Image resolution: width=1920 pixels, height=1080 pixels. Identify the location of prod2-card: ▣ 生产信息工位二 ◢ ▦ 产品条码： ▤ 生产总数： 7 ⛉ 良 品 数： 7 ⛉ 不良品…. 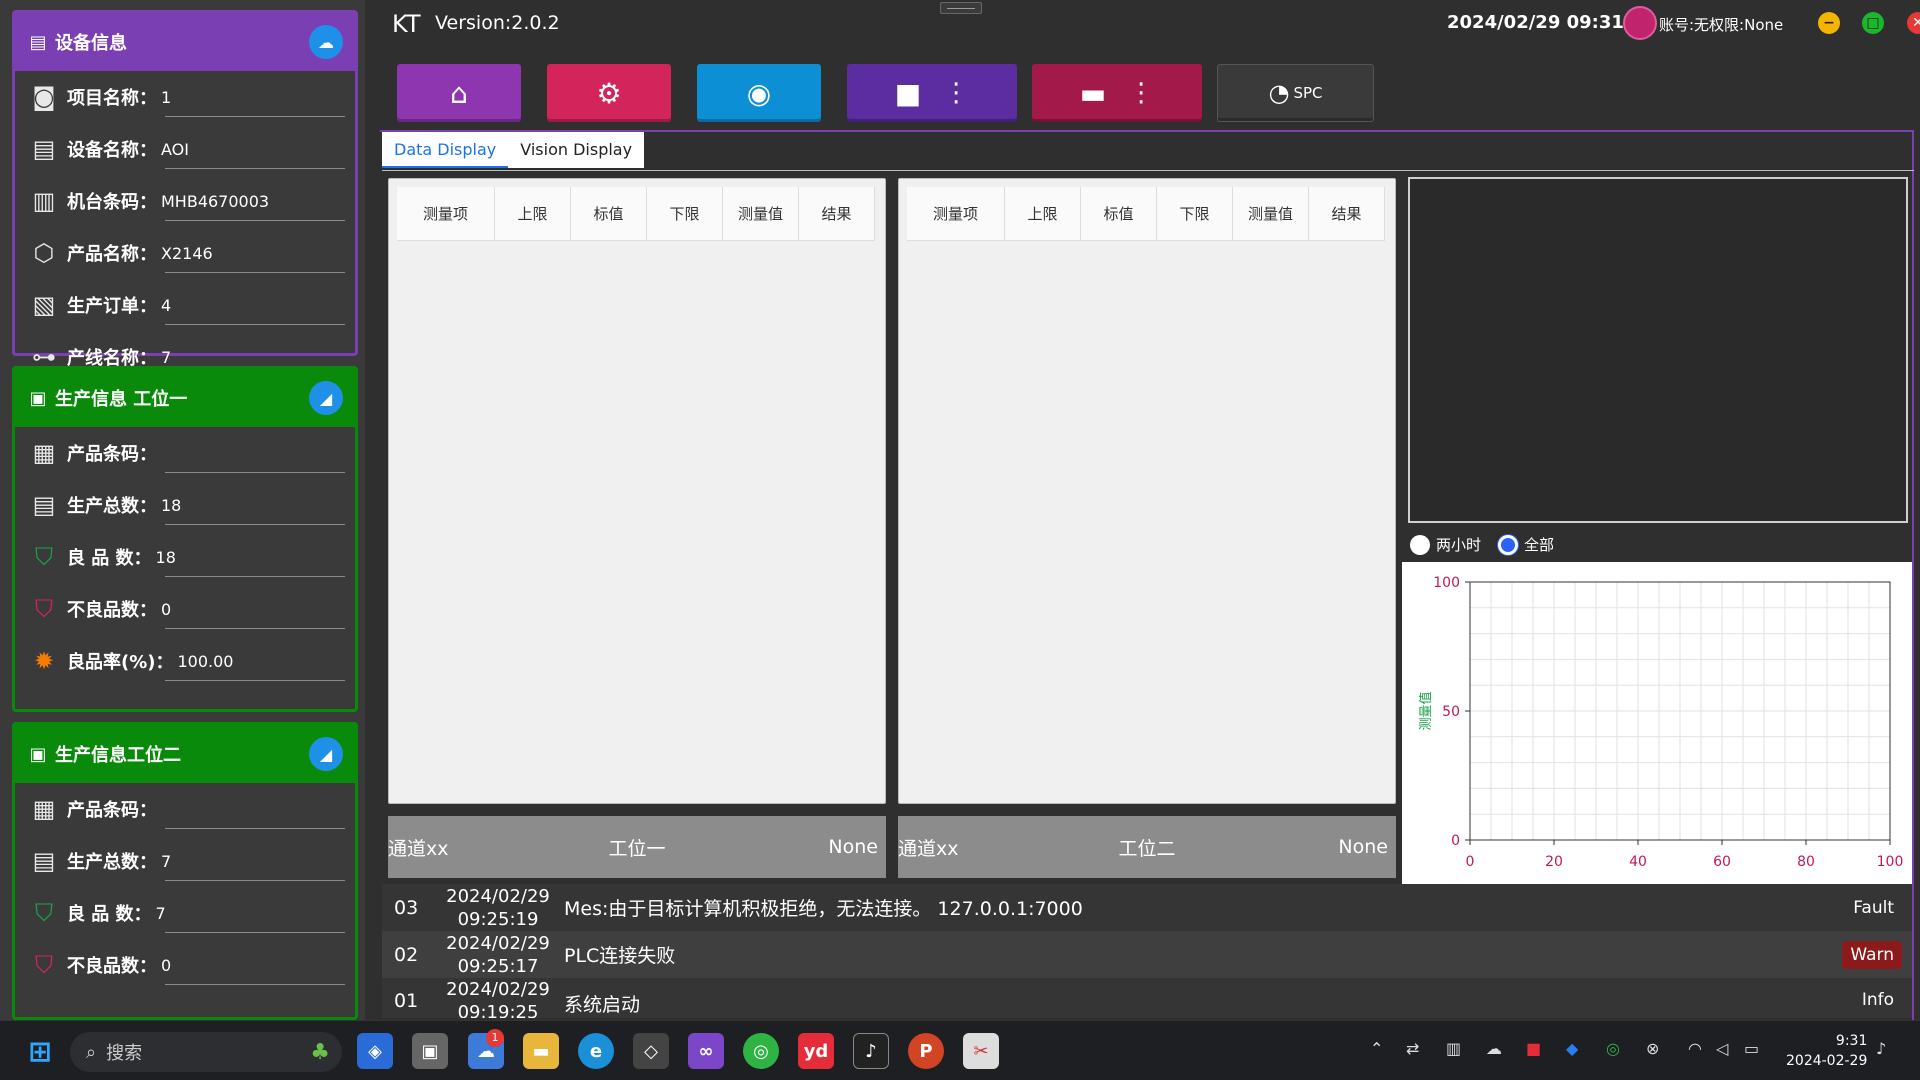
(185, 871).